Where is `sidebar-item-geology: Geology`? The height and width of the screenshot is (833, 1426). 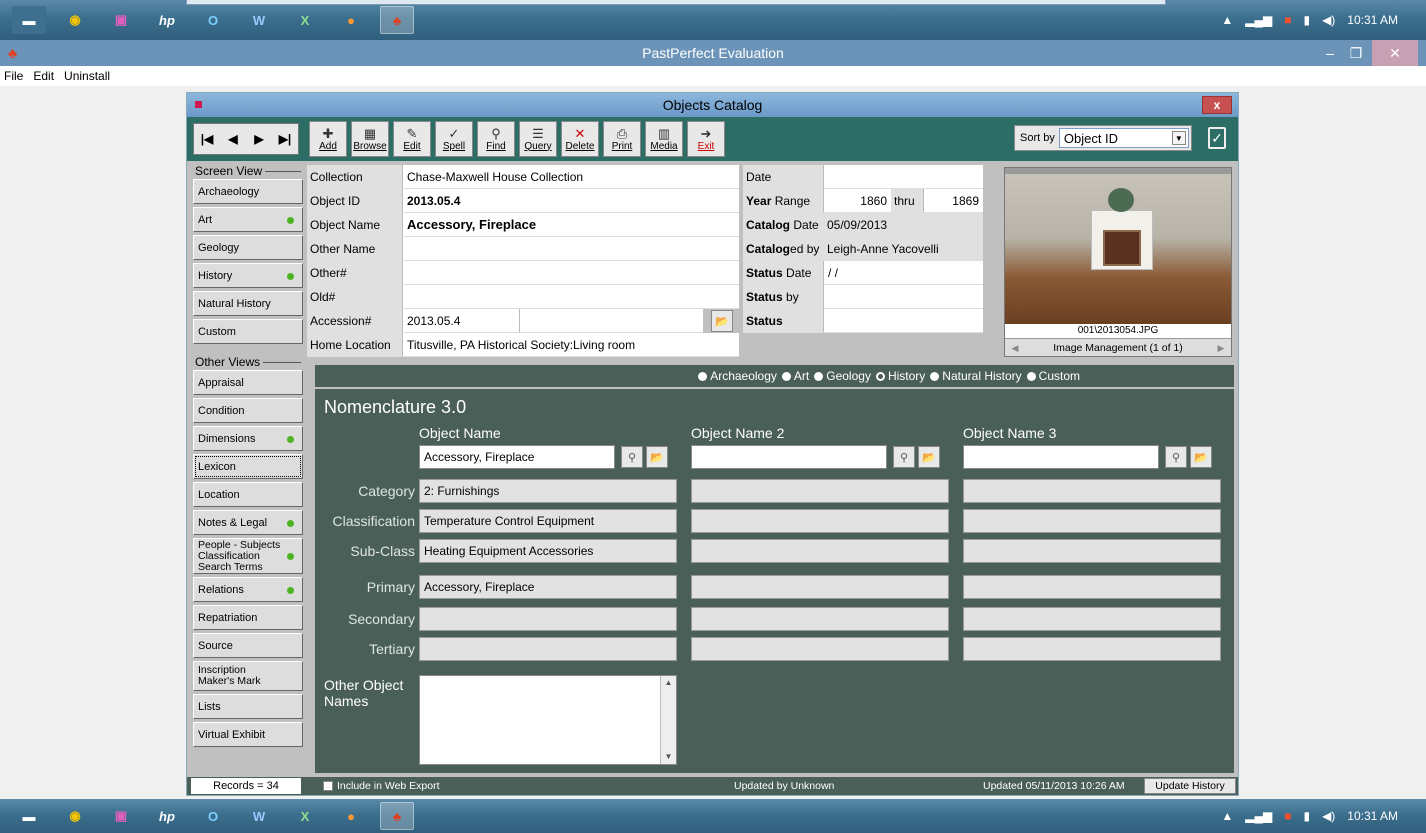
sidebar-item-geology: Geology is located at coordinates (248, 247).